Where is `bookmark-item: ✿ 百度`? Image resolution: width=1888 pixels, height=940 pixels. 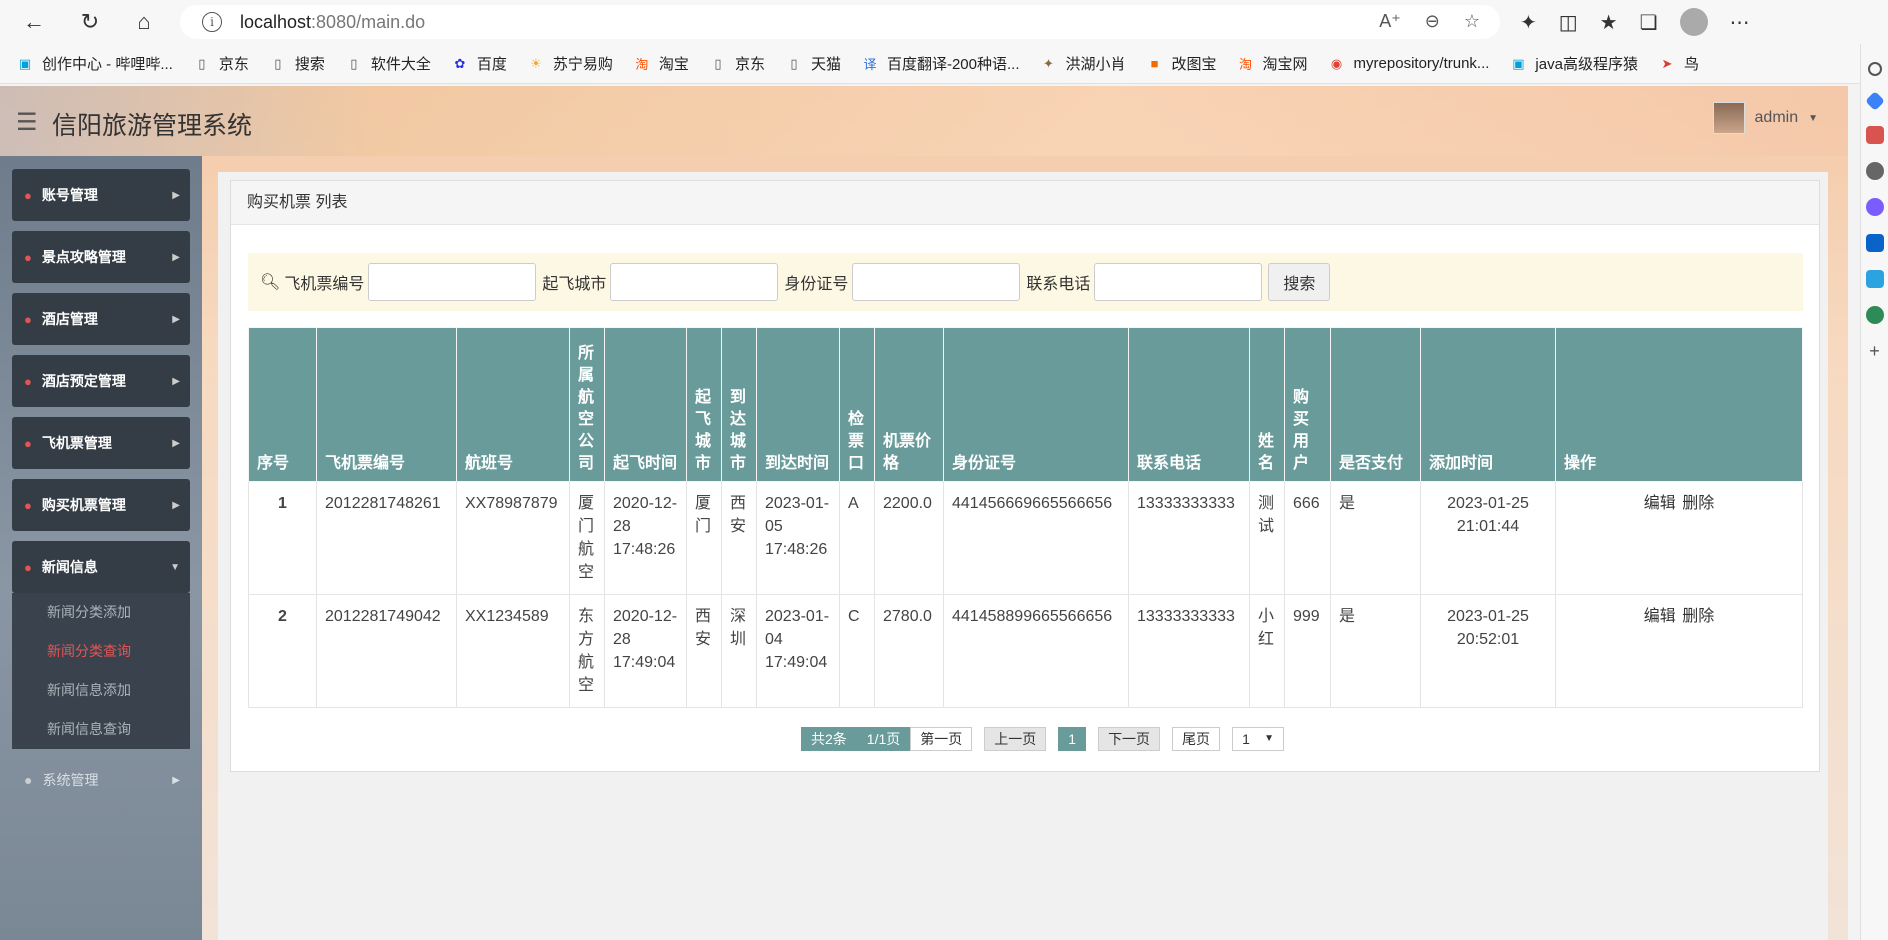 bookmark-item: ✿ 百度 is located at coordinates (478, 63).